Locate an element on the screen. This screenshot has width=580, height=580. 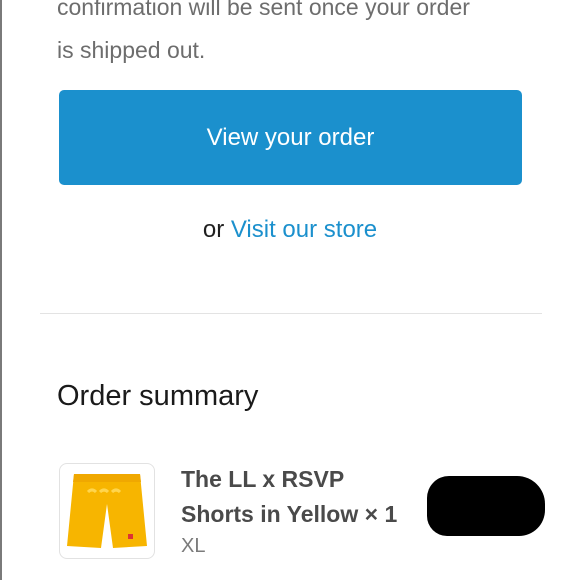
price-redaction is located at coordinates (486, 506).